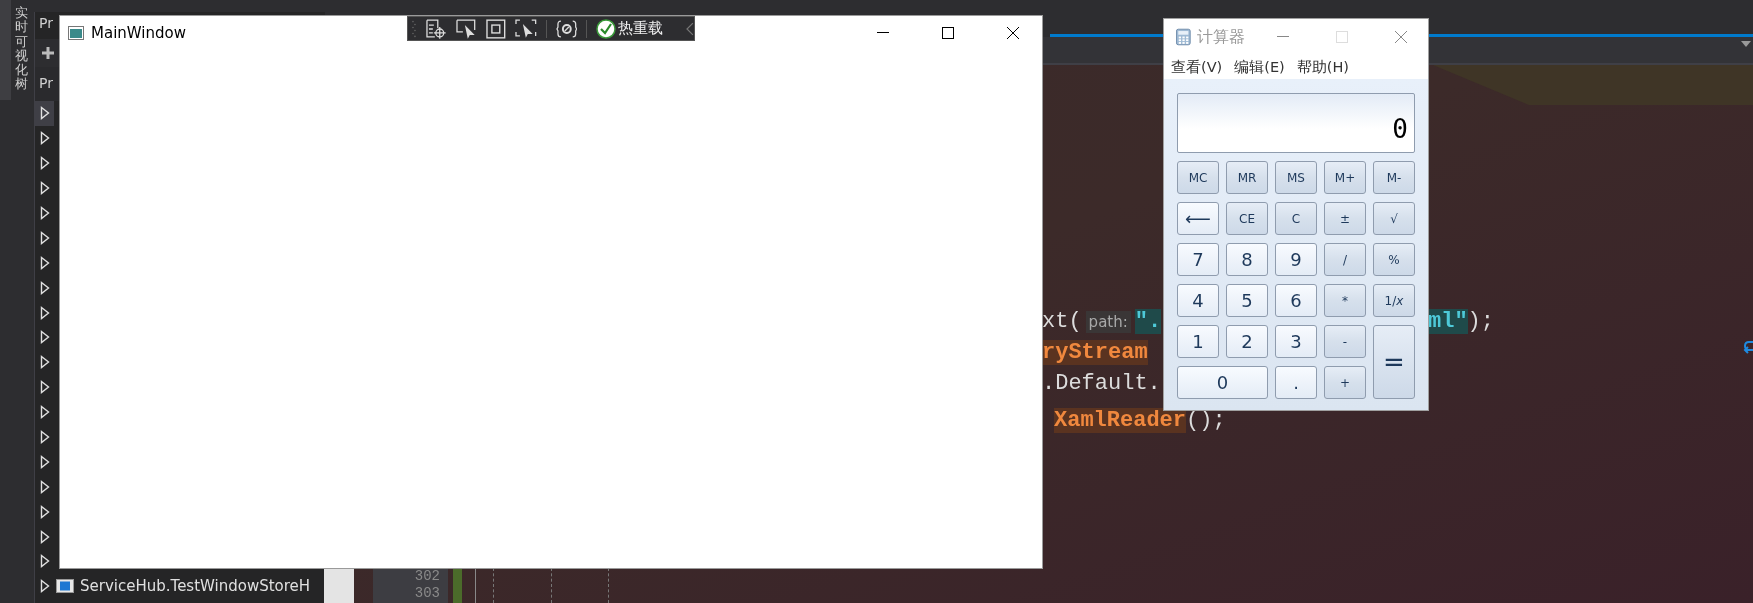 The width and height of the screenshot is (1753, 603). What do you see at coordinates (457, 585) in the screenshot?
I see `change-marker` at bounding box center [457, 585].